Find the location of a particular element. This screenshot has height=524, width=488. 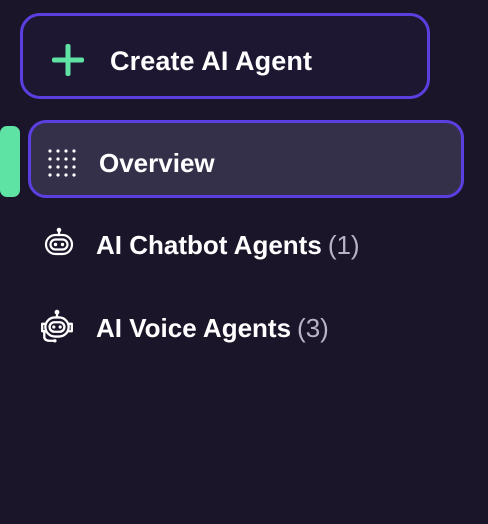

nav-item-label: AI Chatbot Agents (1) is located at coordinates (228, 245).